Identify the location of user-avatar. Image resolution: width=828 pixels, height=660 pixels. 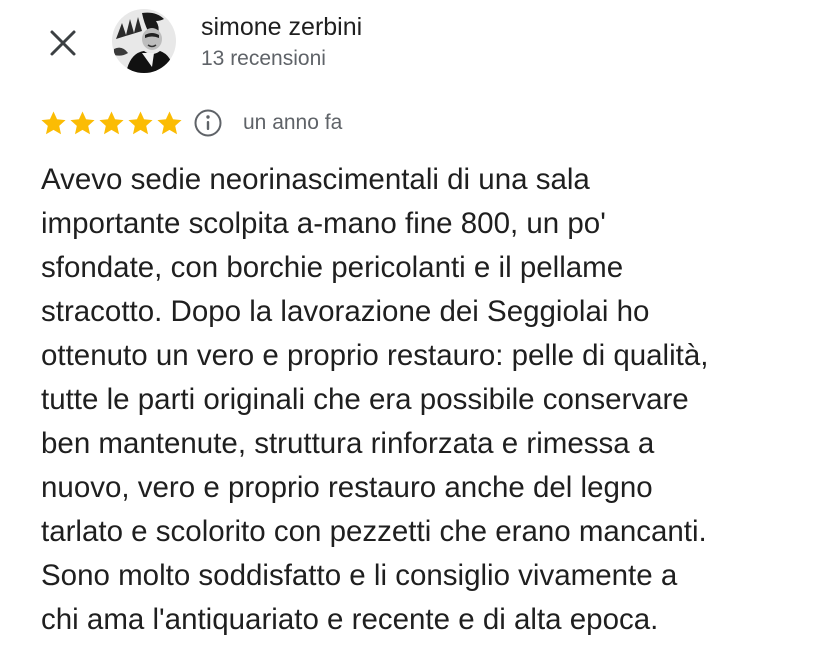
(144, 41).